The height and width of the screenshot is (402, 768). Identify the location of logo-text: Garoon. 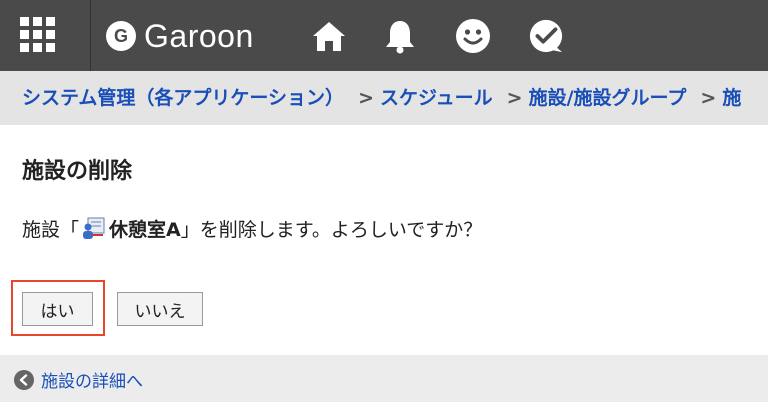
(199, 35).